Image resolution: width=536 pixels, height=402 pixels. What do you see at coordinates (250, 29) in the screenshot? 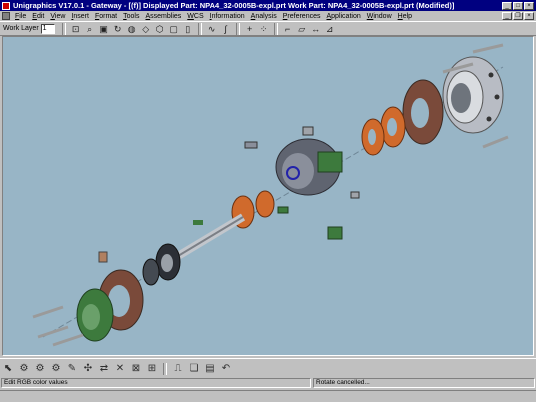
I see `point-icon: +` at bounding box center [250, 29].